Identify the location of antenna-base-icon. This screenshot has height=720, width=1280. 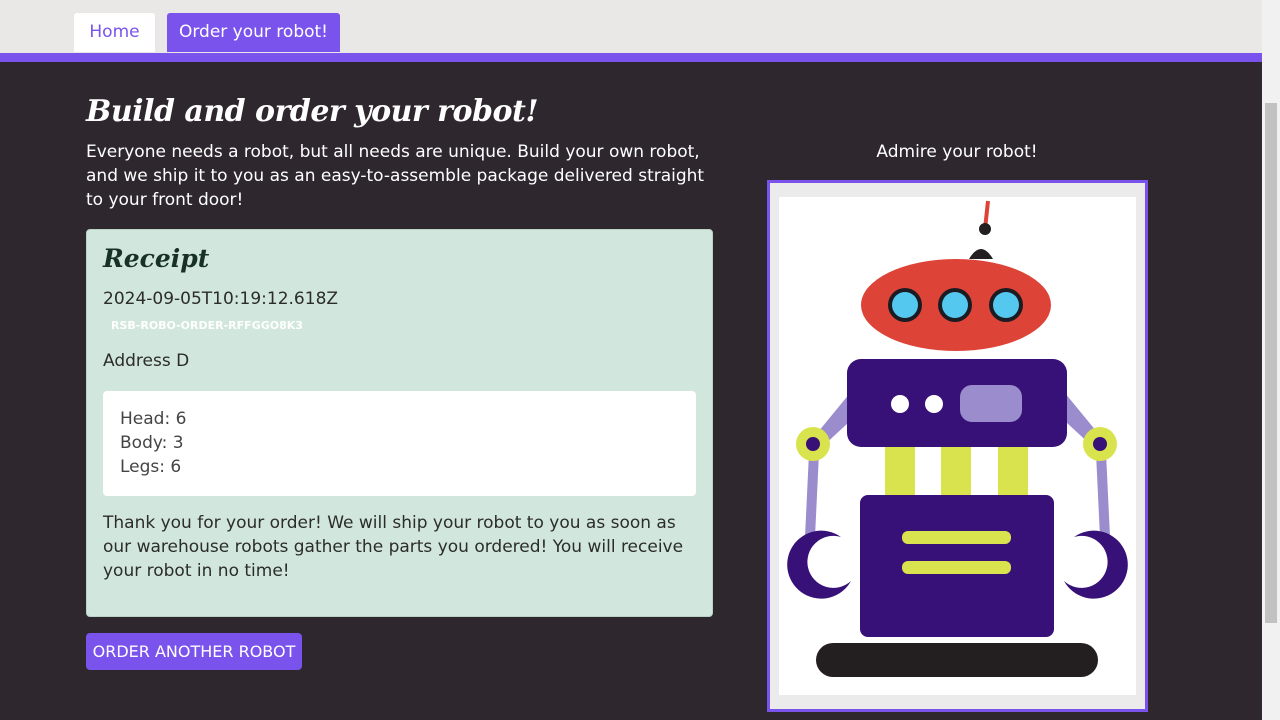
(981, 254).